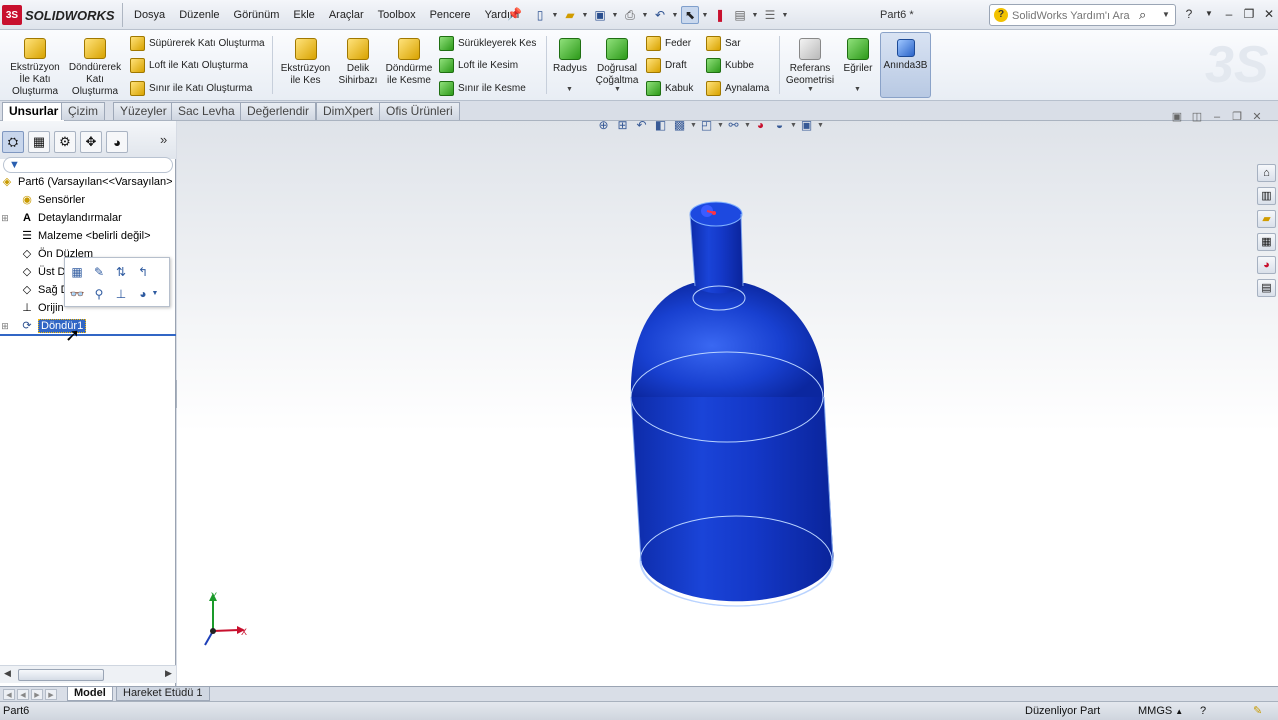  I want to click on save-icon: ▣, so click(600, 15).